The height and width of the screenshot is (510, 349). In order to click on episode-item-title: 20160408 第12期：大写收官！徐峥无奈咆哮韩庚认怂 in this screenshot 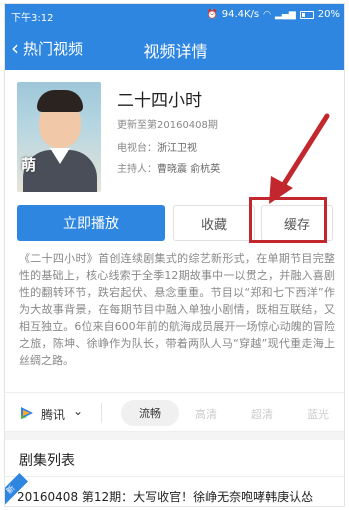, I will do `click(180, 496)`.